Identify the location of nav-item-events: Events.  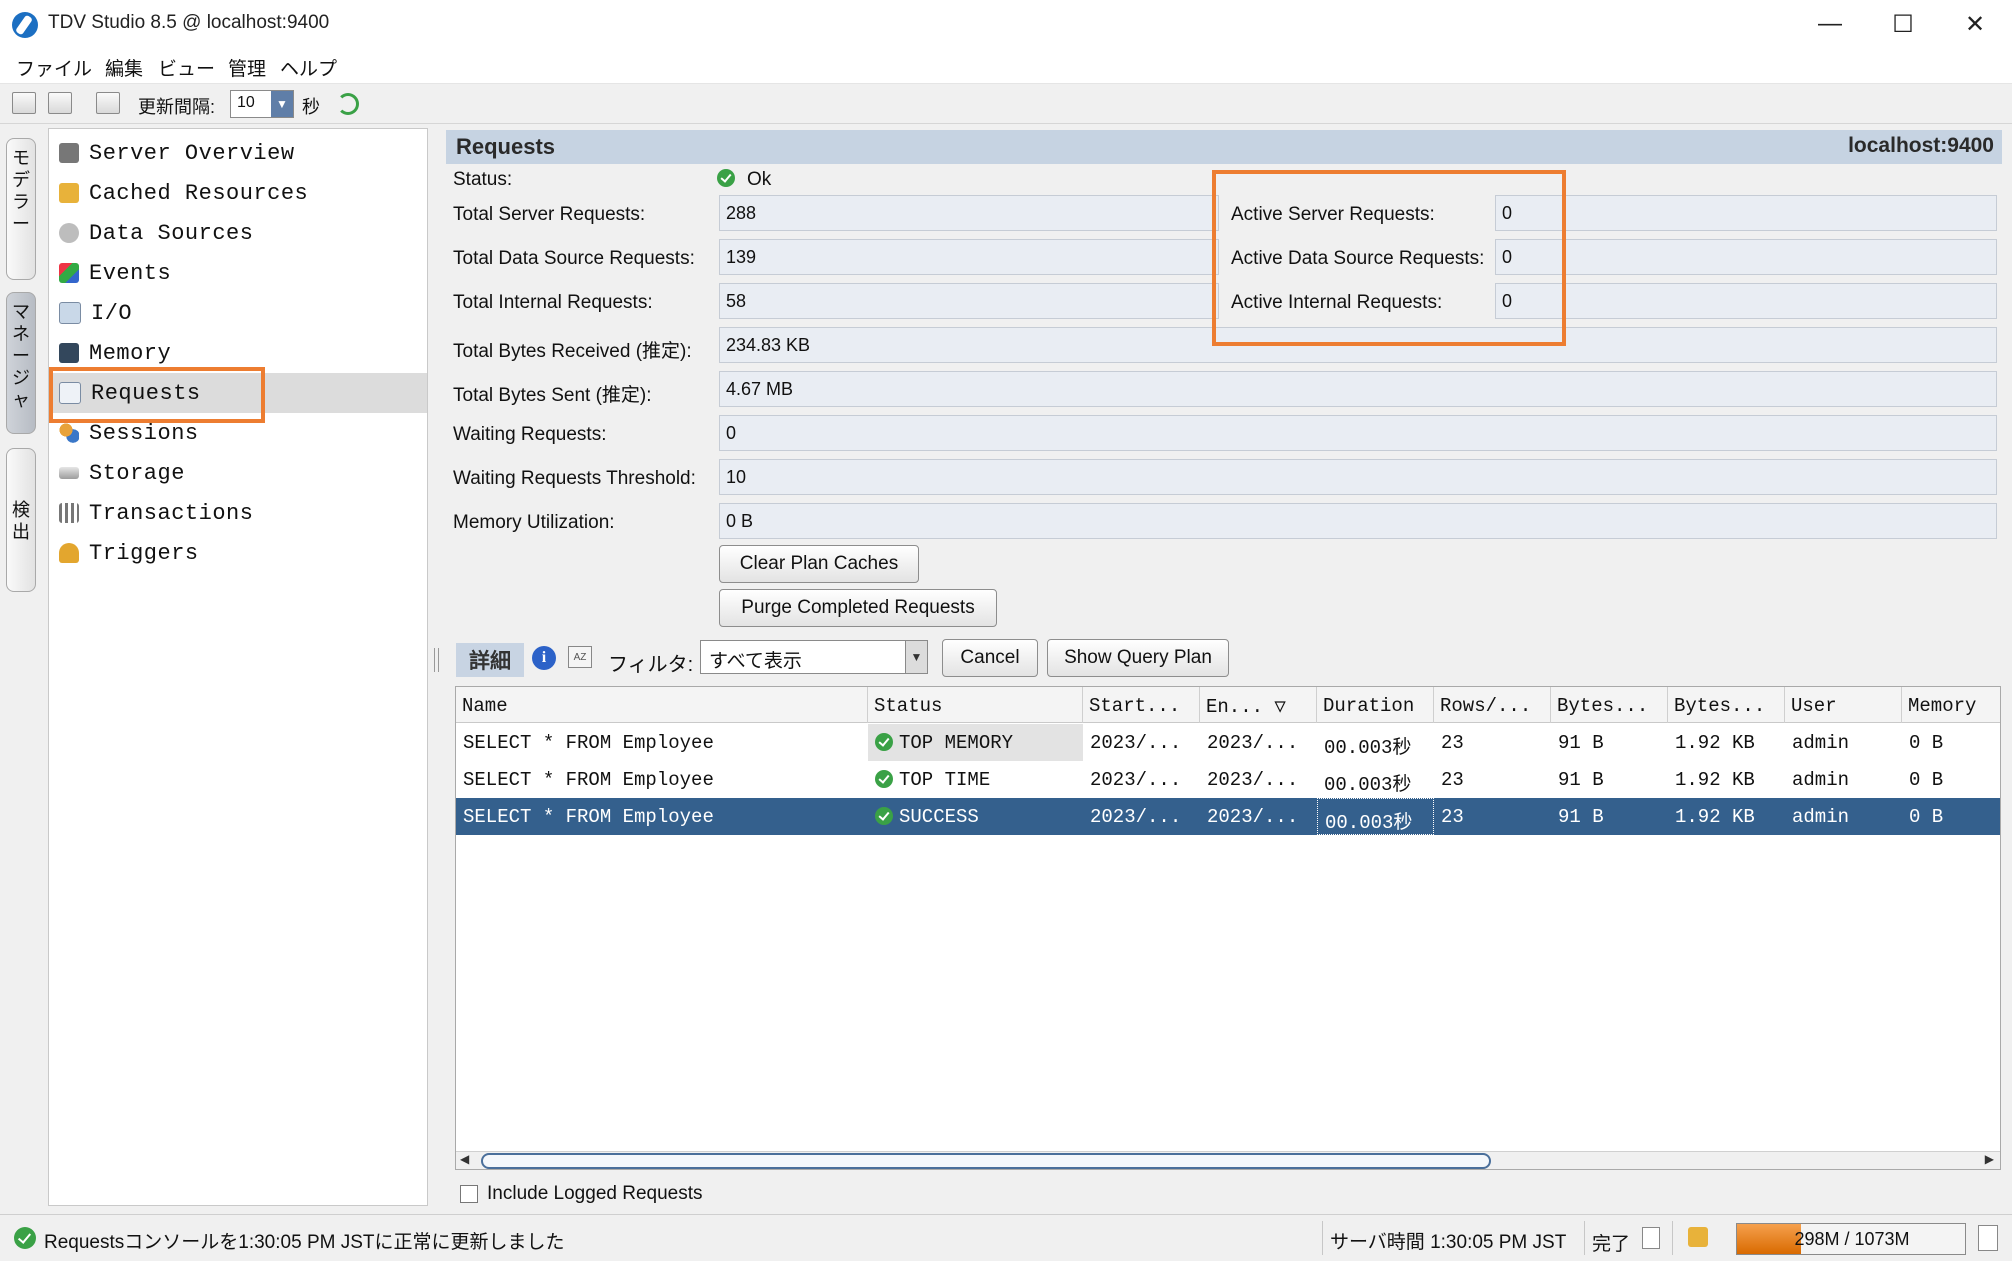
(238, 273).